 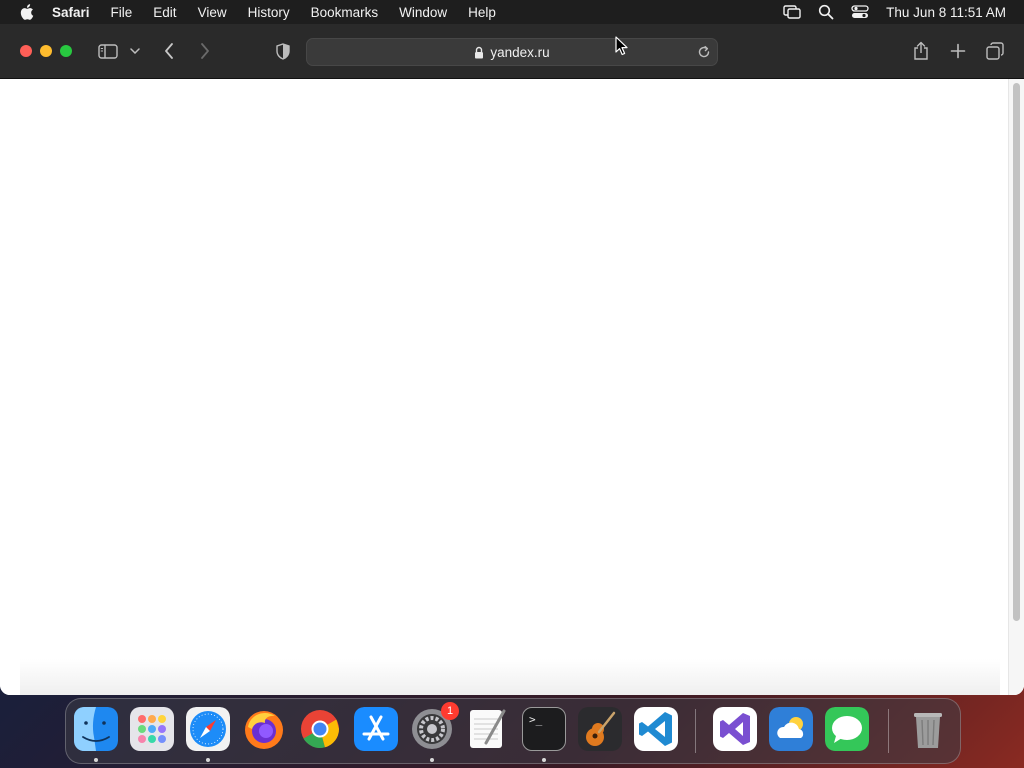 What do you see at coordinates (735, 729) in the screenshot?
I see `visual-studio-icon` at bounding box center [735, 729].